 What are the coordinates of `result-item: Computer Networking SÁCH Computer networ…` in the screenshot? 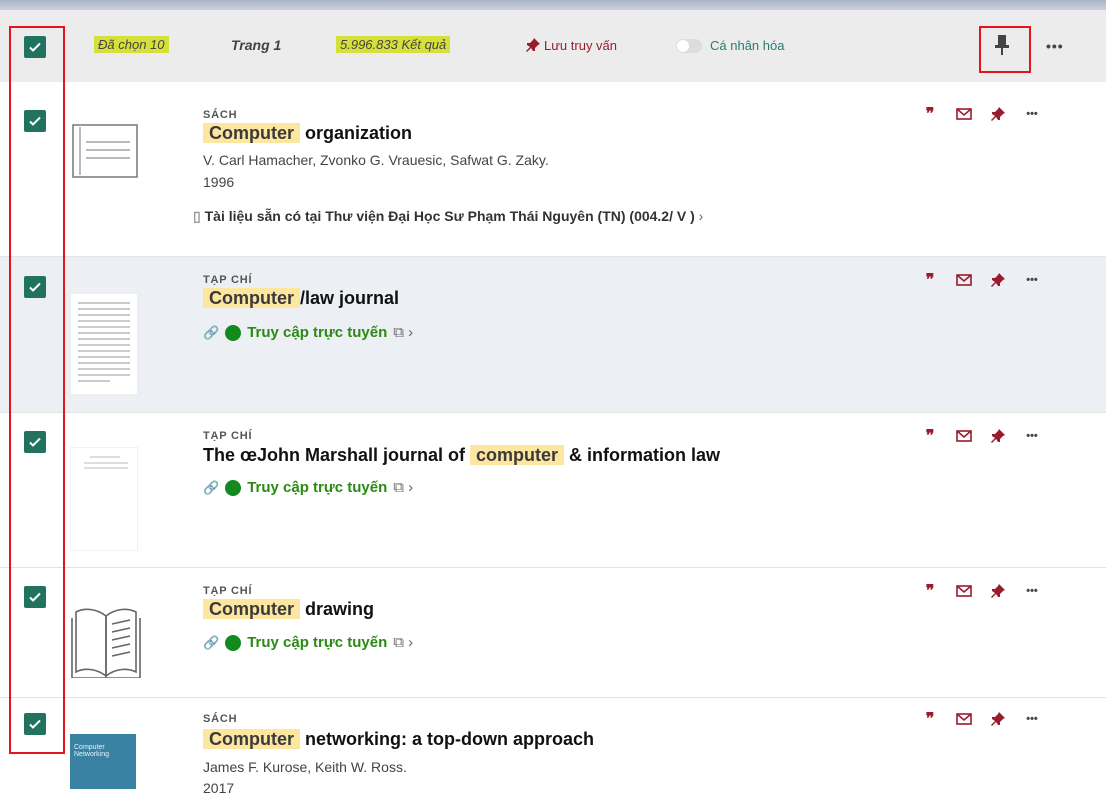 It's located at (553, 747).